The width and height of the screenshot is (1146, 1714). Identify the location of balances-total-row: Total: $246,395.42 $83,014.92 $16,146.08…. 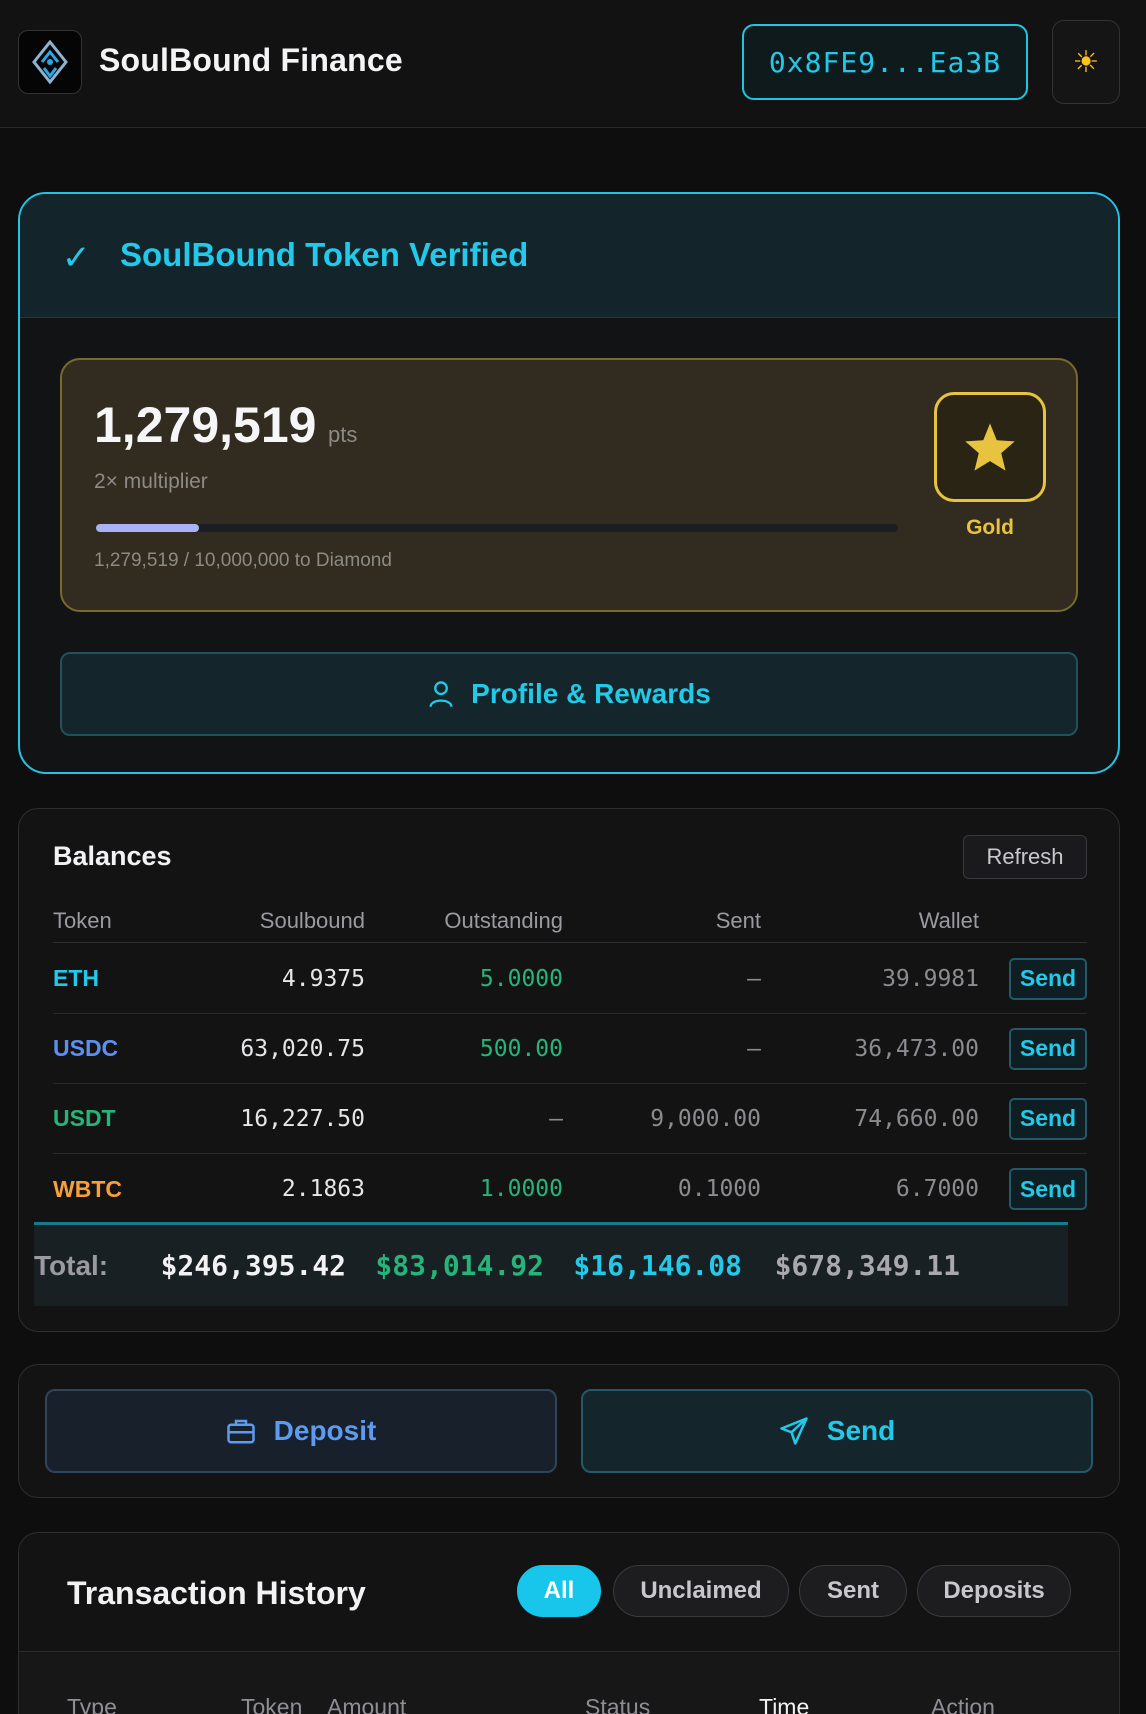
(551, 1264).